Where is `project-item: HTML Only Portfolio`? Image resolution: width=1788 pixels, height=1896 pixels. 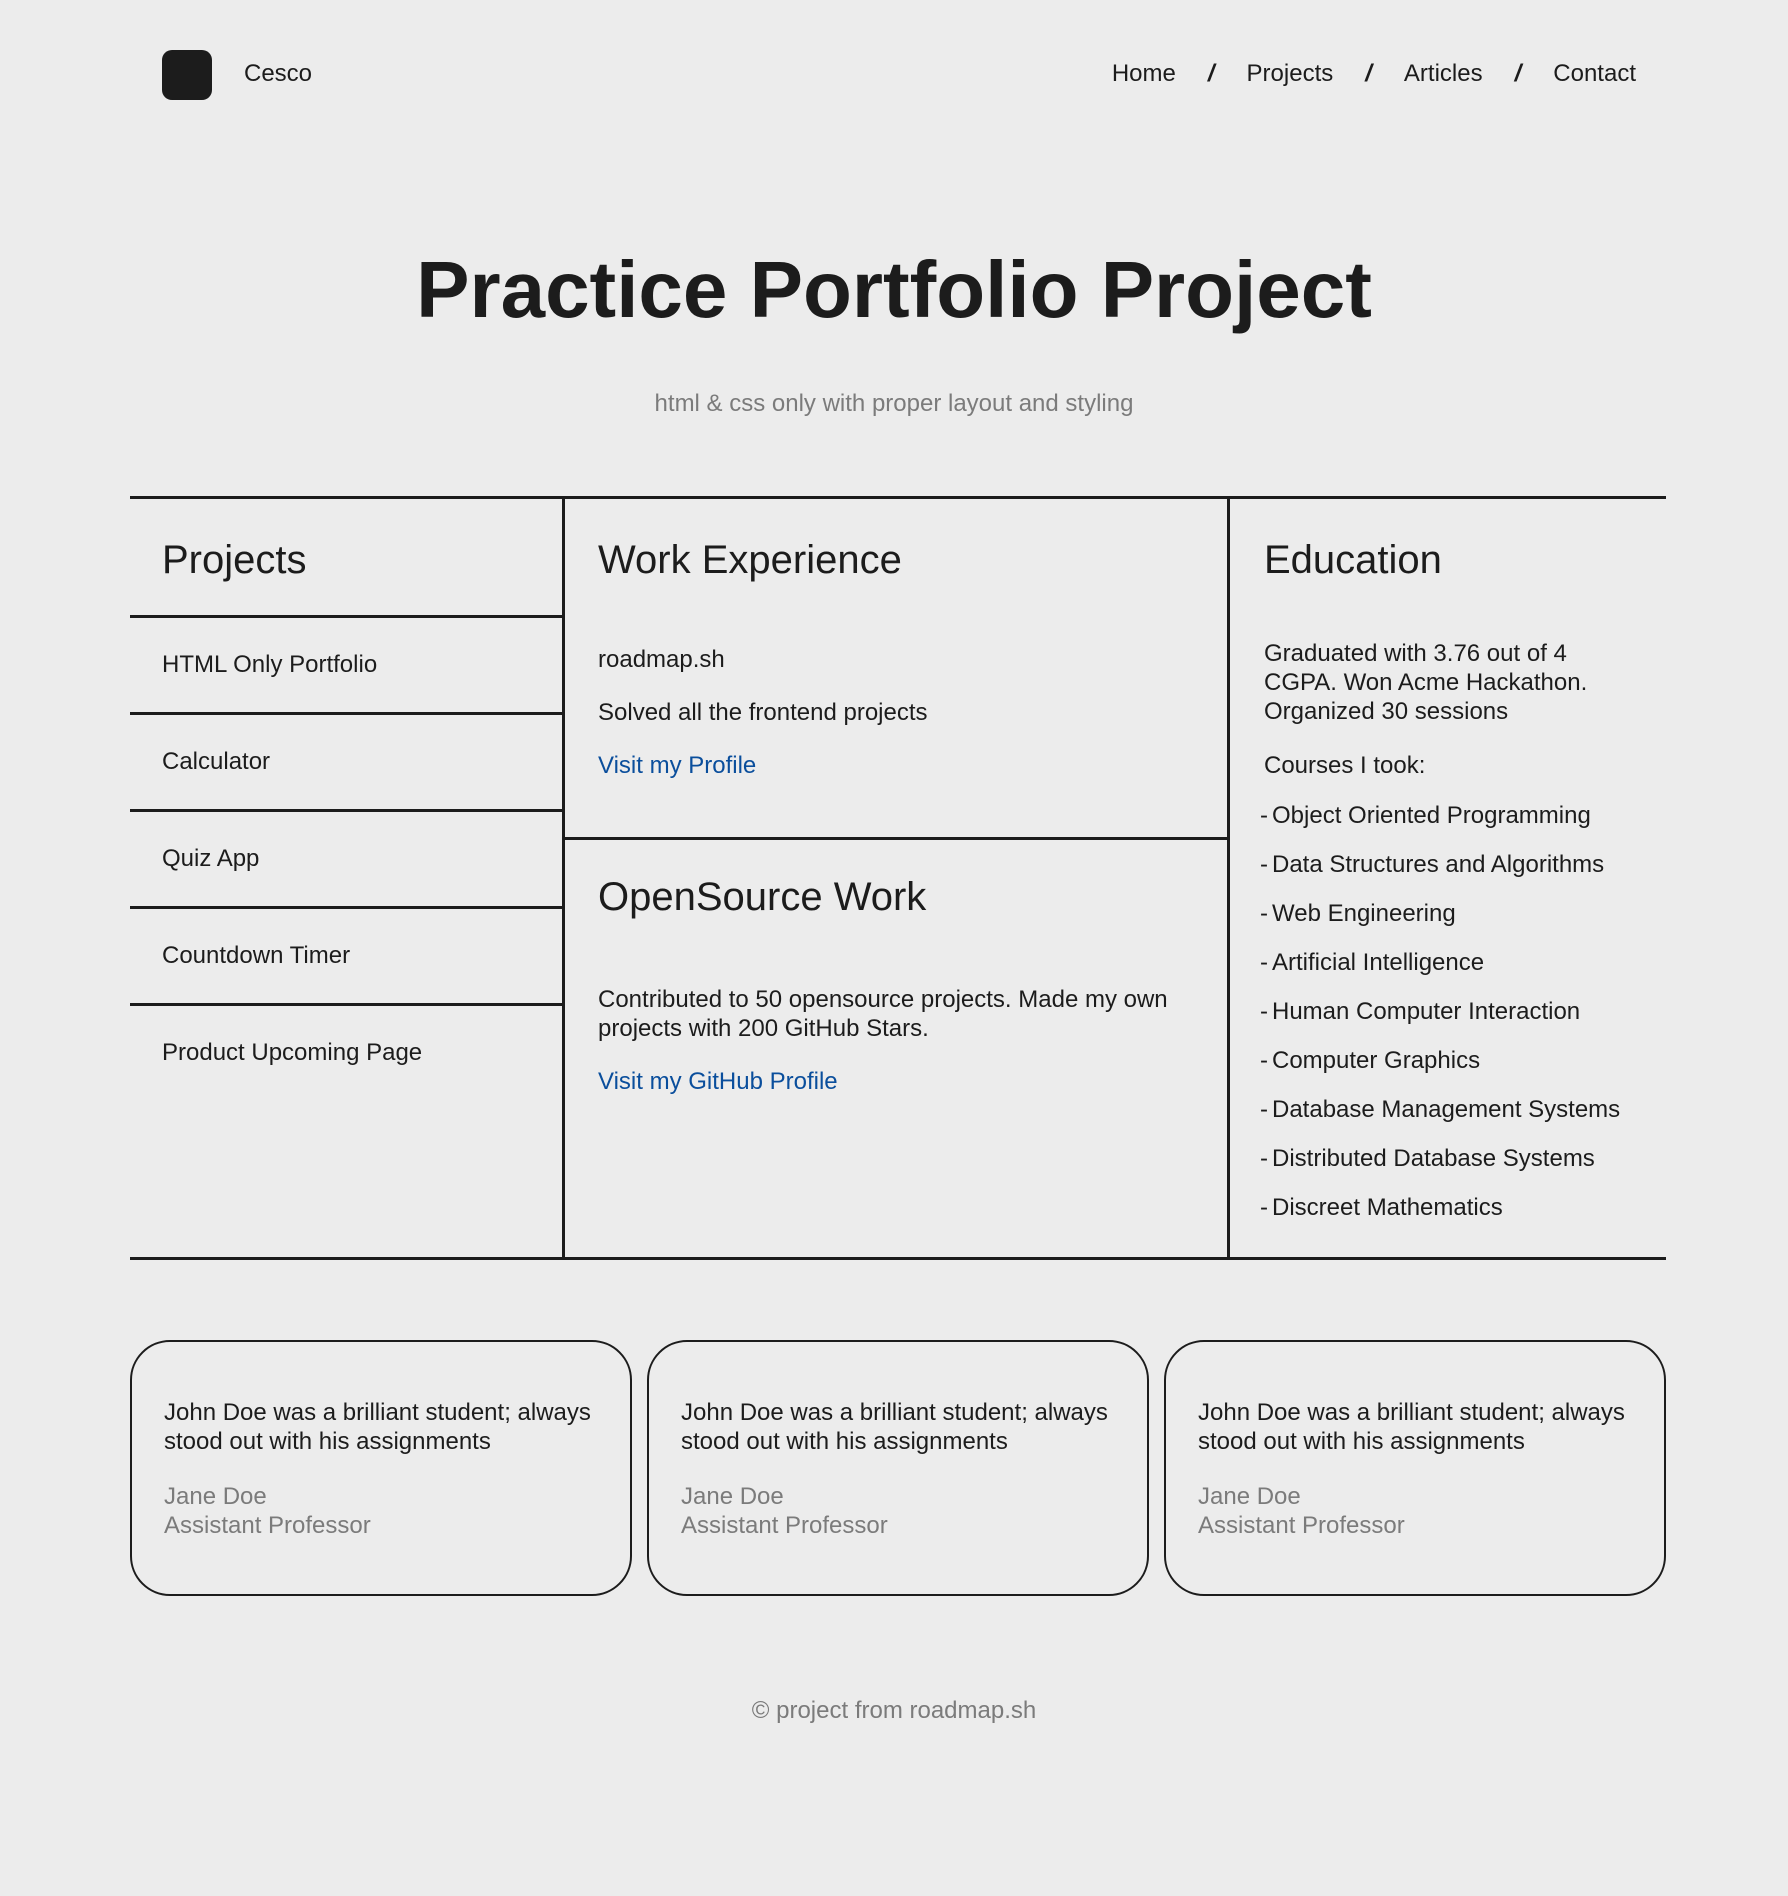 project-item: HTML Only Portfolio is located at coordinates (346, 663).